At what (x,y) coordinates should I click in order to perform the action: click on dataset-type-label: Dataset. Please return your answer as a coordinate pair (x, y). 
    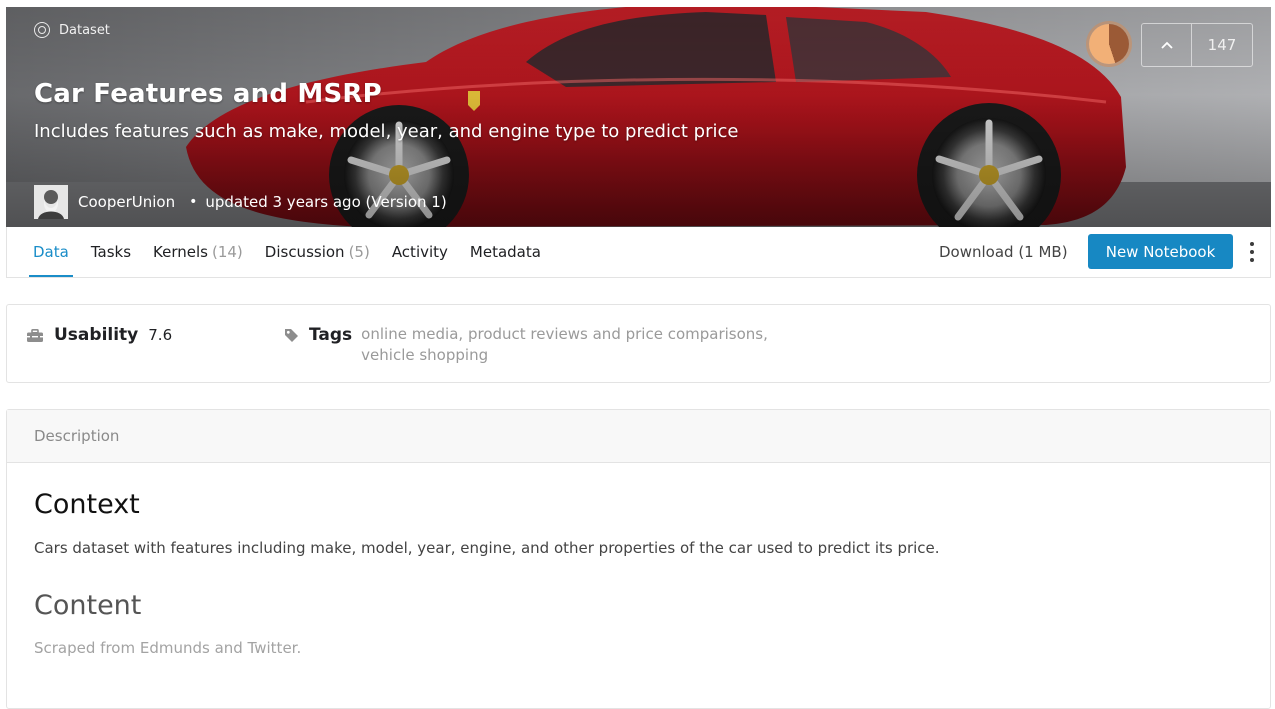
    Looking at the image, I should click on (72, 30).